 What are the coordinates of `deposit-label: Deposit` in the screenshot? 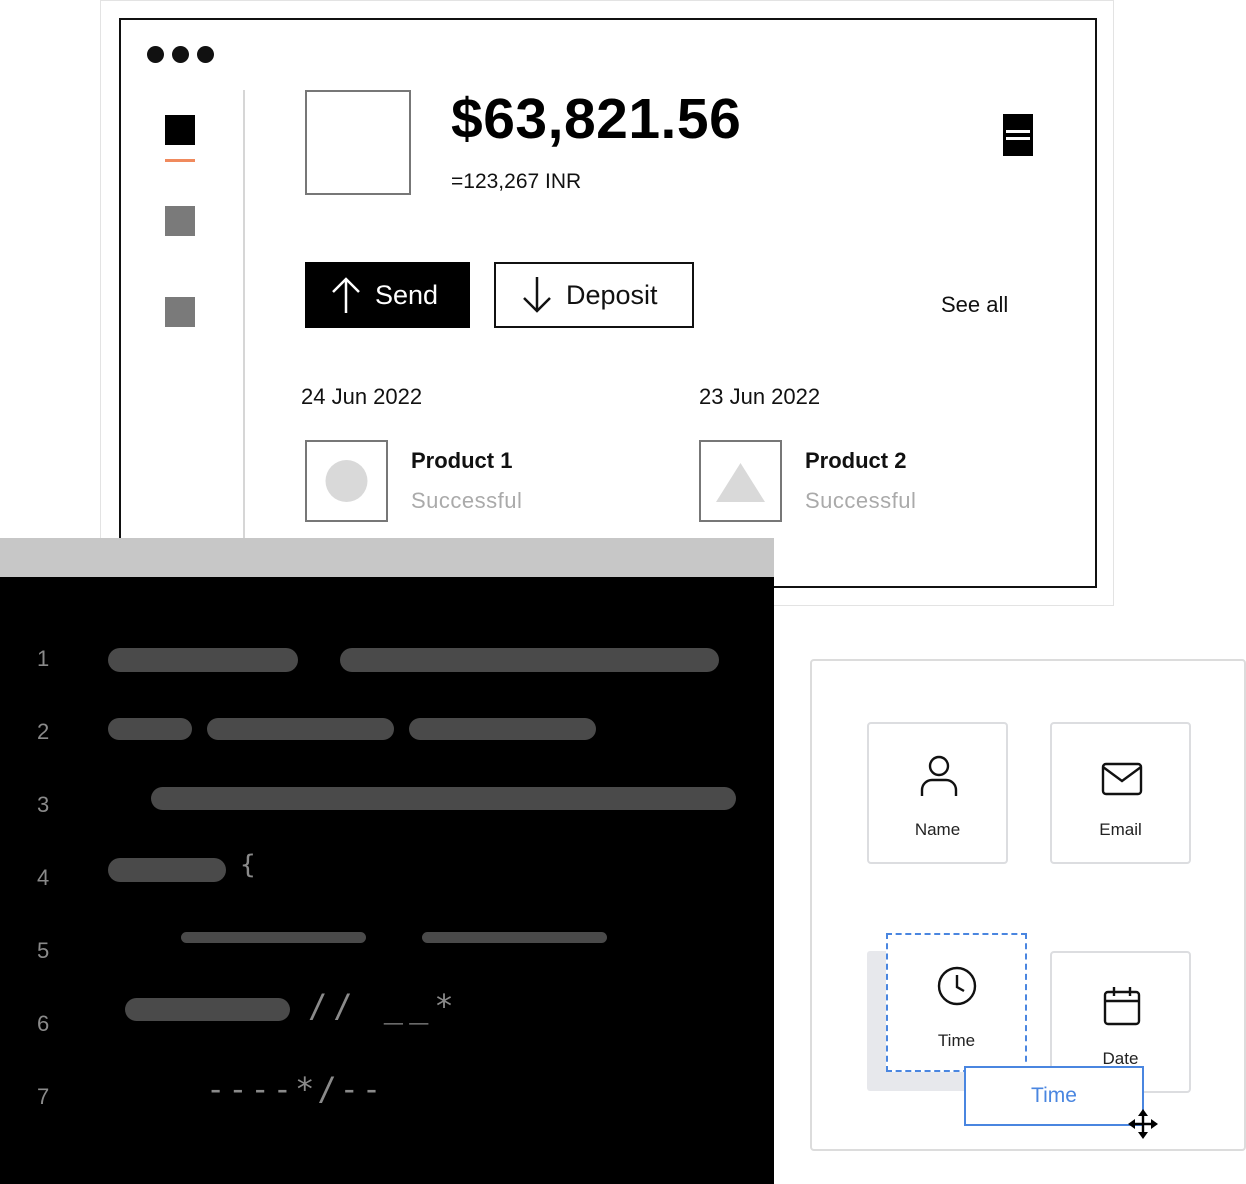 It's located at (612, 294).